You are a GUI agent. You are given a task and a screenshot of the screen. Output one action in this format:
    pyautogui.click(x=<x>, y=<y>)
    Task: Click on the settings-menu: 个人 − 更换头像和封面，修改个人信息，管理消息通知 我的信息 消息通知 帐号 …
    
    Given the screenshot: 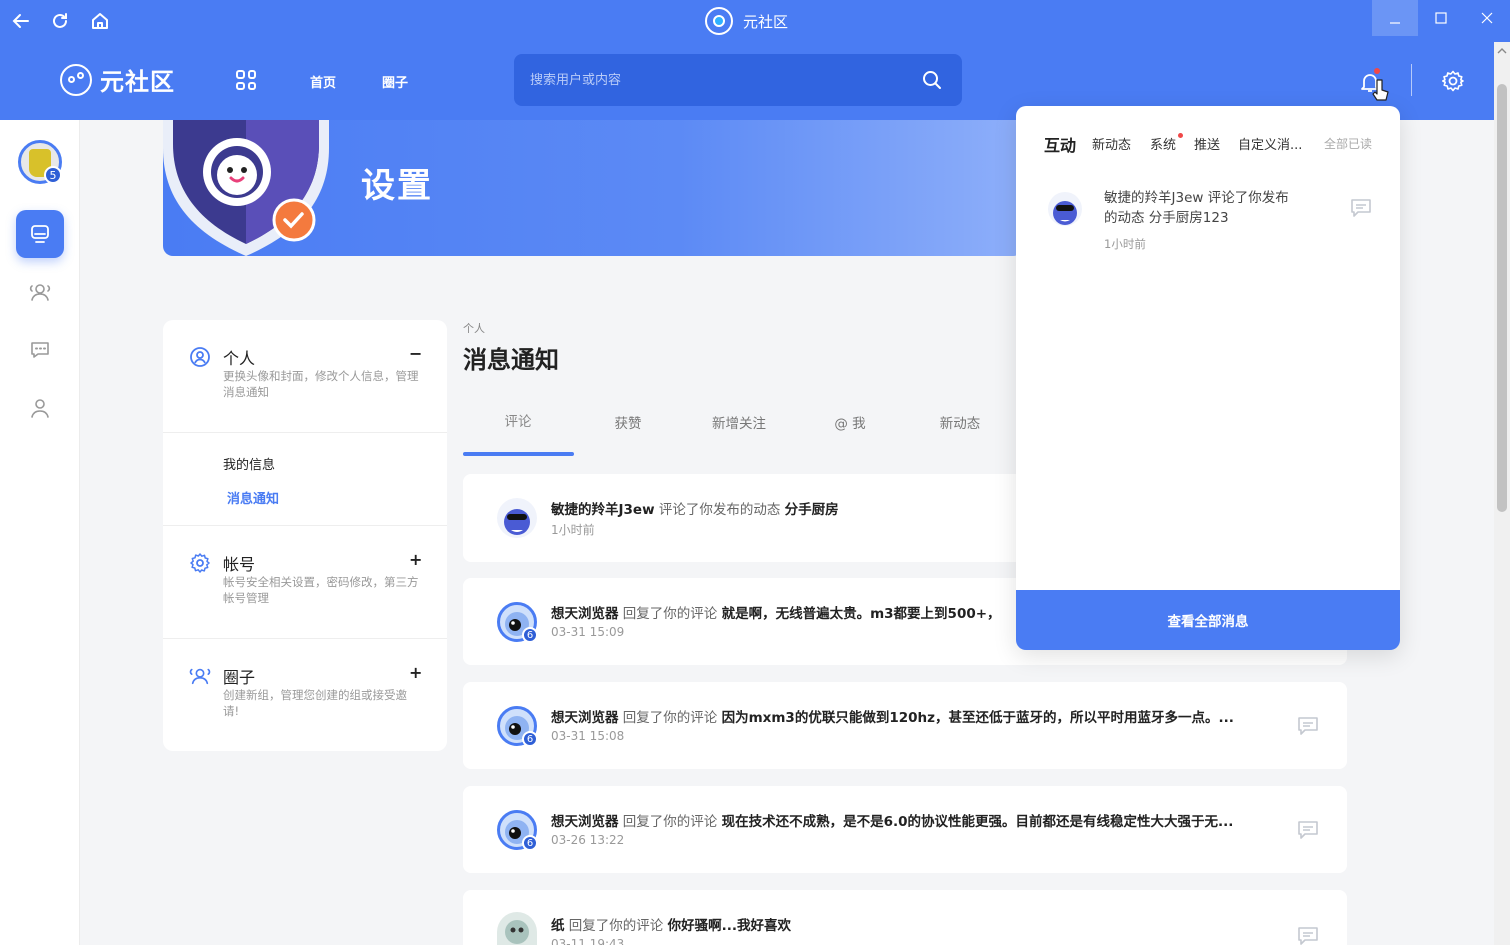 What is the action you would take?
    pyautogui.click(x=305, y=535)
    